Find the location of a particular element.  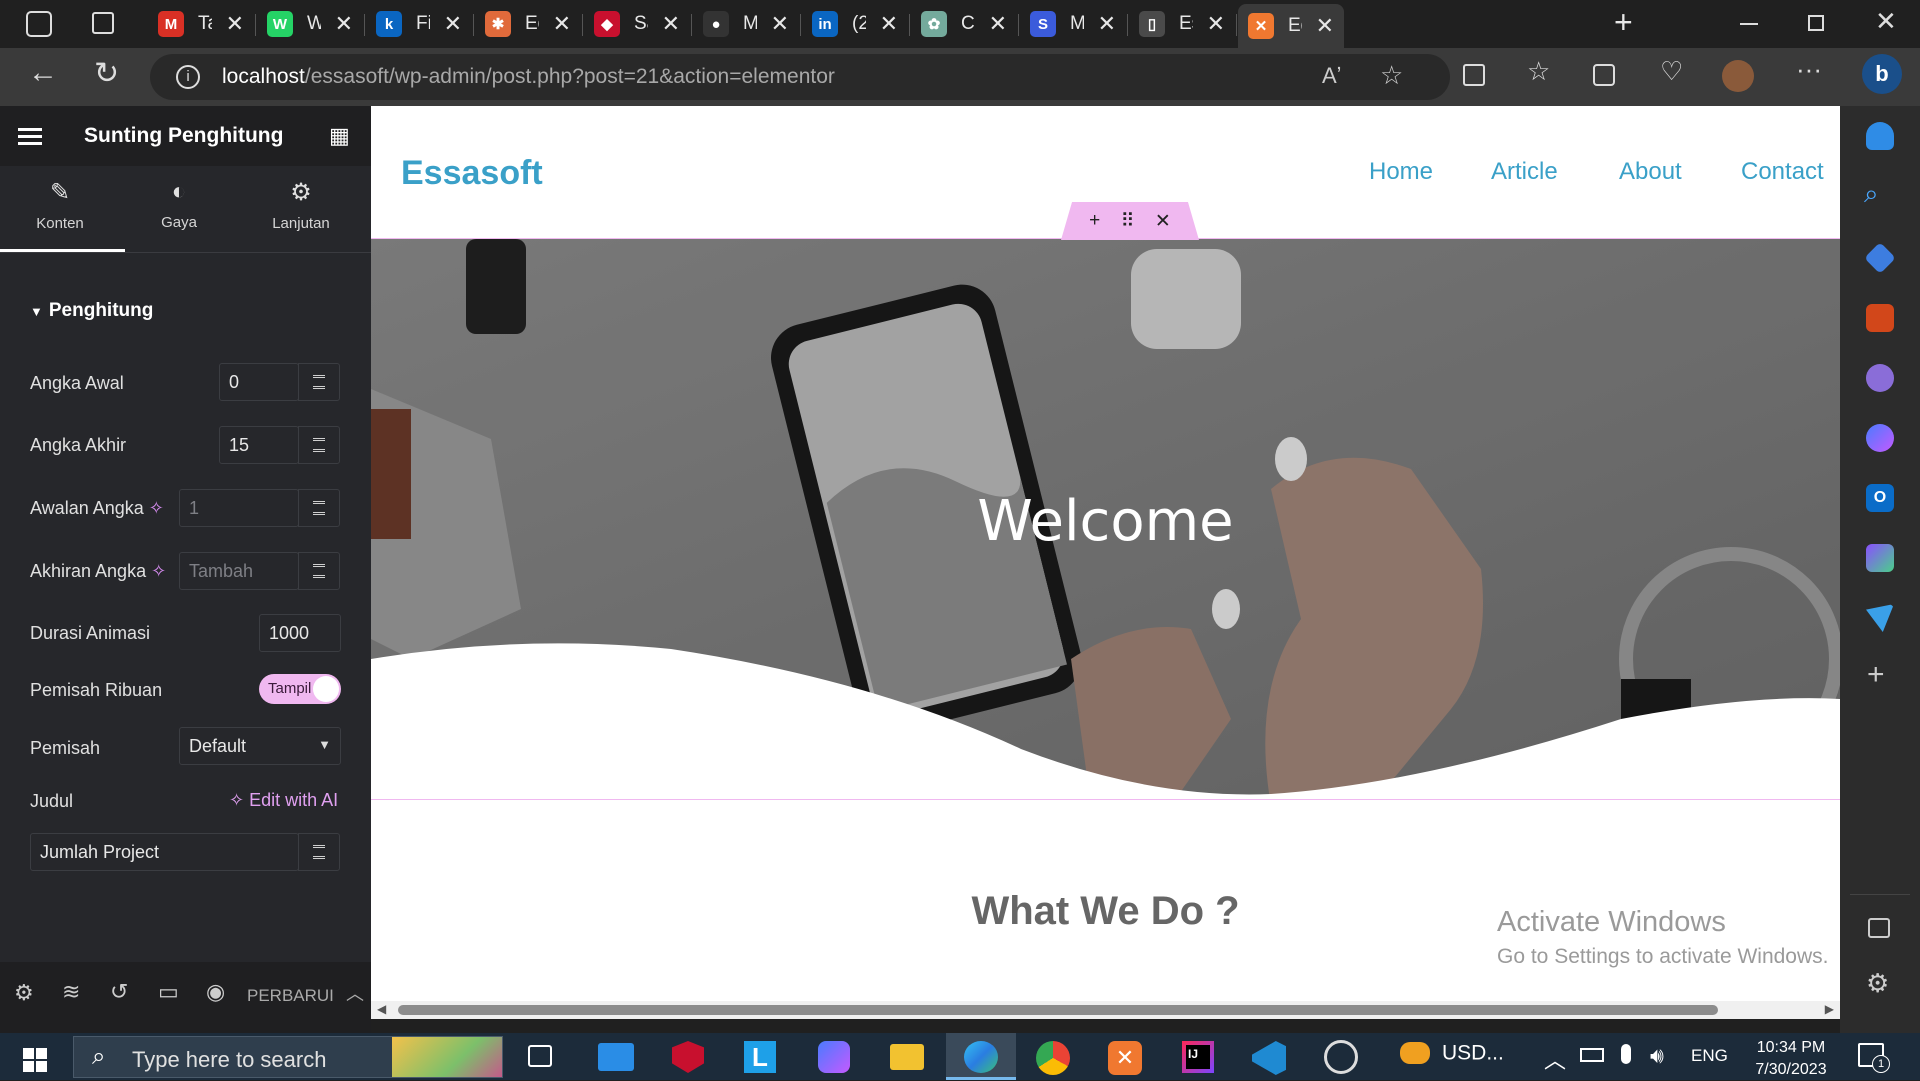

tab-konten: ✎ Konten is located at coordinates (60, 205).